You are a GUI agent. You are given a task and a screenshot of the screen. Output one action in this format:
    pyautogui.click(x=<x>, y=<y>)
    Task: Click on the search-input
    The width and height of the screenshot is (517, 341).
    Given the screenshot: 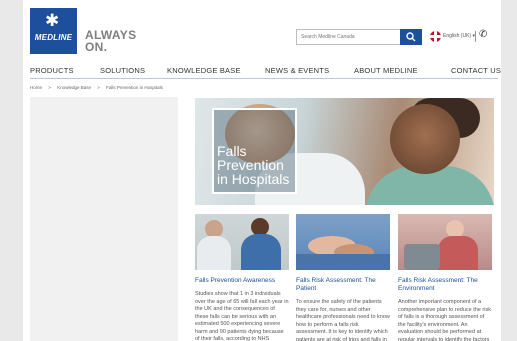 What is the action you would take?
    pyautogui.click(x=351, y=37)
    